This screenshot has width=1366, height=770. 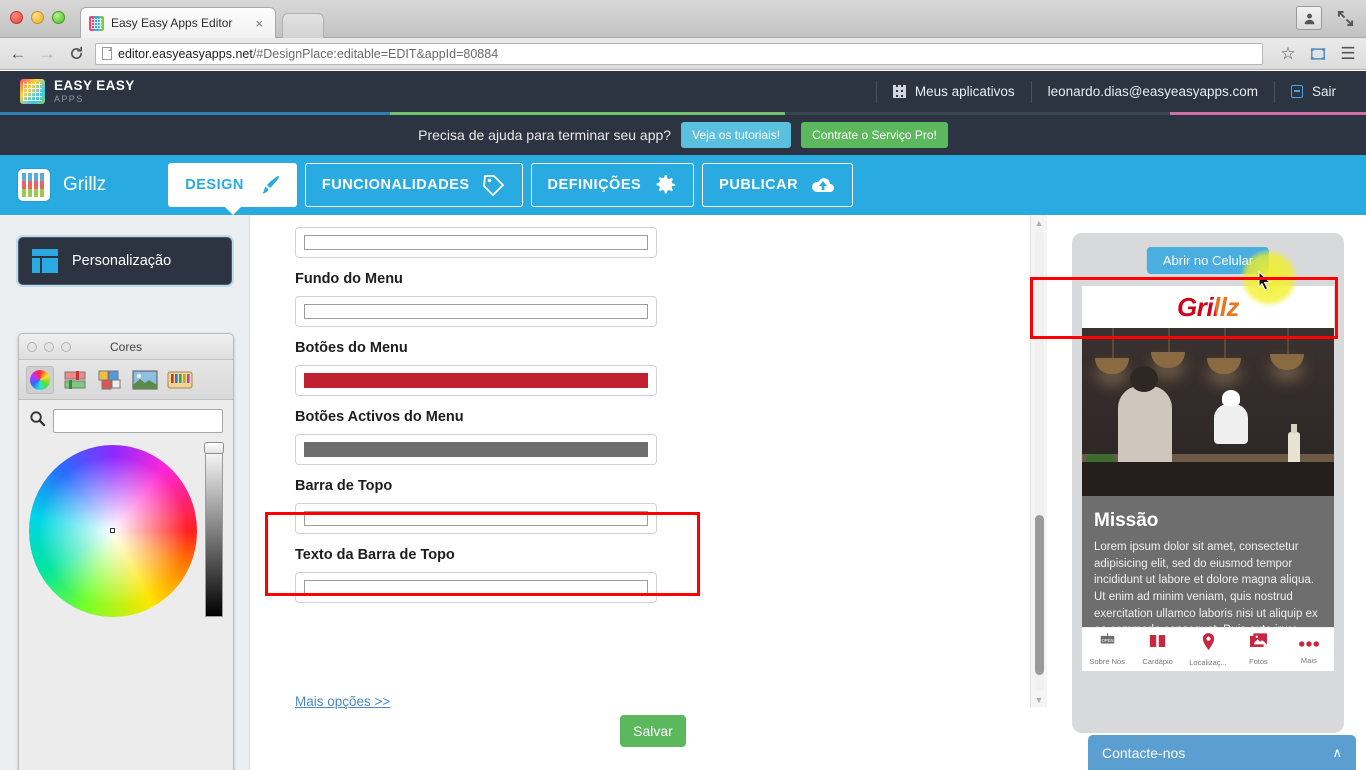 I want to click on toolbar-actions: ☆ ☰, so click(x=1315, y=54).